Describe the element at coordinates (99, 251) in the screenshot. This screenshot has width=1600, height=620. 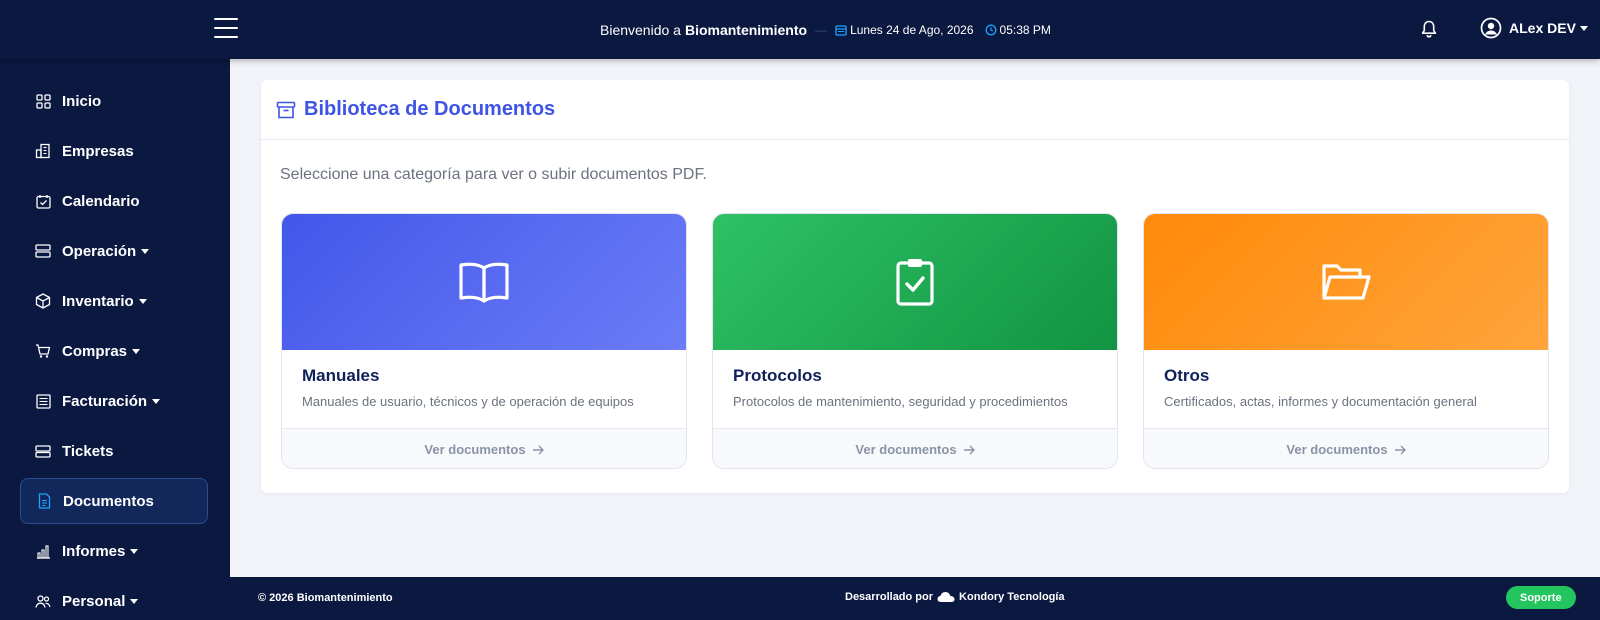
I see `sidebar-item-label: Operación` at that location.